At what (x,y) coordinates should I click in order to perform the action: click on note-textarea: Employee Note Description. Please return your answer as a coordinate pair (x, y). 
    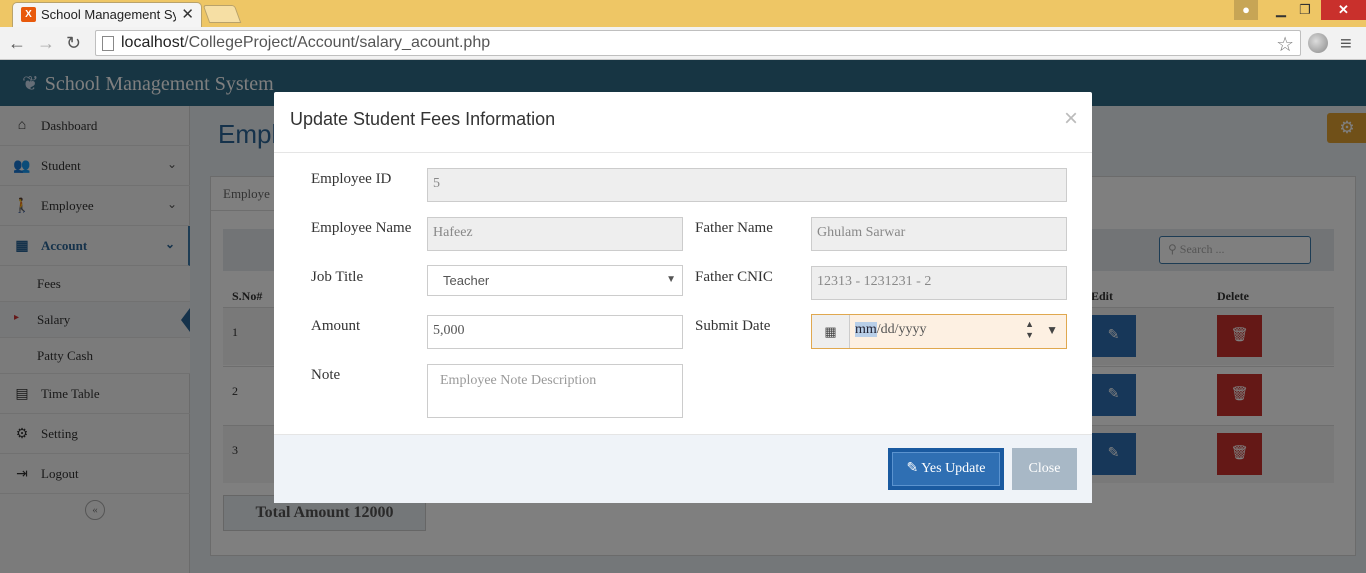
    Looking at the image, I should click on (555, 391).